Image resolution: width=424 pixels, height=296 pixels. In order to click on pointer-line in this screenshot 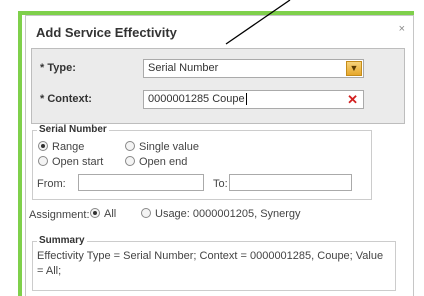, I will do `click(258, 22)`.